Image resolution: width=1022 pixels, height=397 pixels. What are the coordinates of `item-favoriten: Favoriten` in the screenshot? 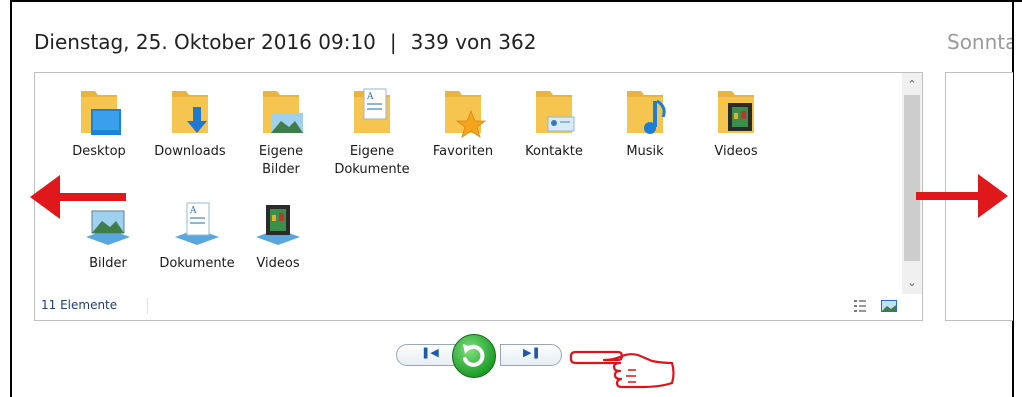 It's located at (463, 123).